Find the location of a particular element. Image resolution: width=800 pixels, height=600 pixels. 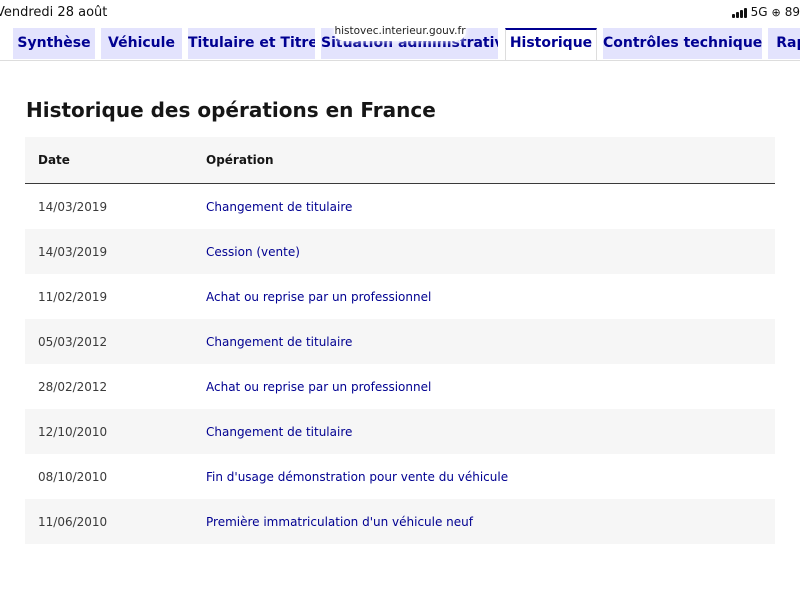

row-date: 28/02/2012 is located at coordinates (73, 386).